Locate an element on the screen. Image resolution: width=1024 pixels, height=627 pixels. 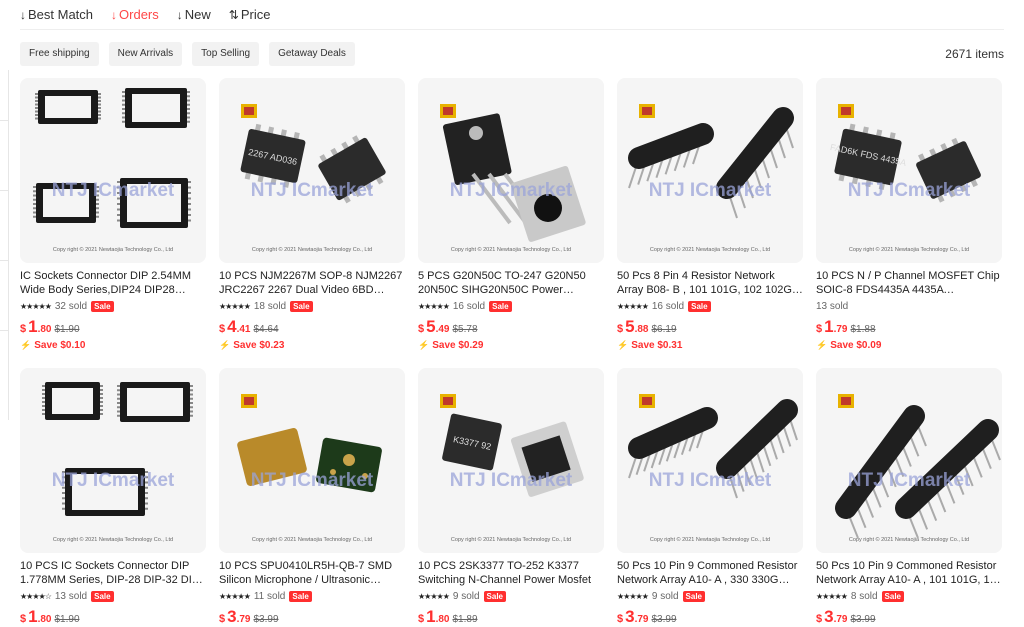
filter-chip: Free shipping is located at coordinates (59, 54).